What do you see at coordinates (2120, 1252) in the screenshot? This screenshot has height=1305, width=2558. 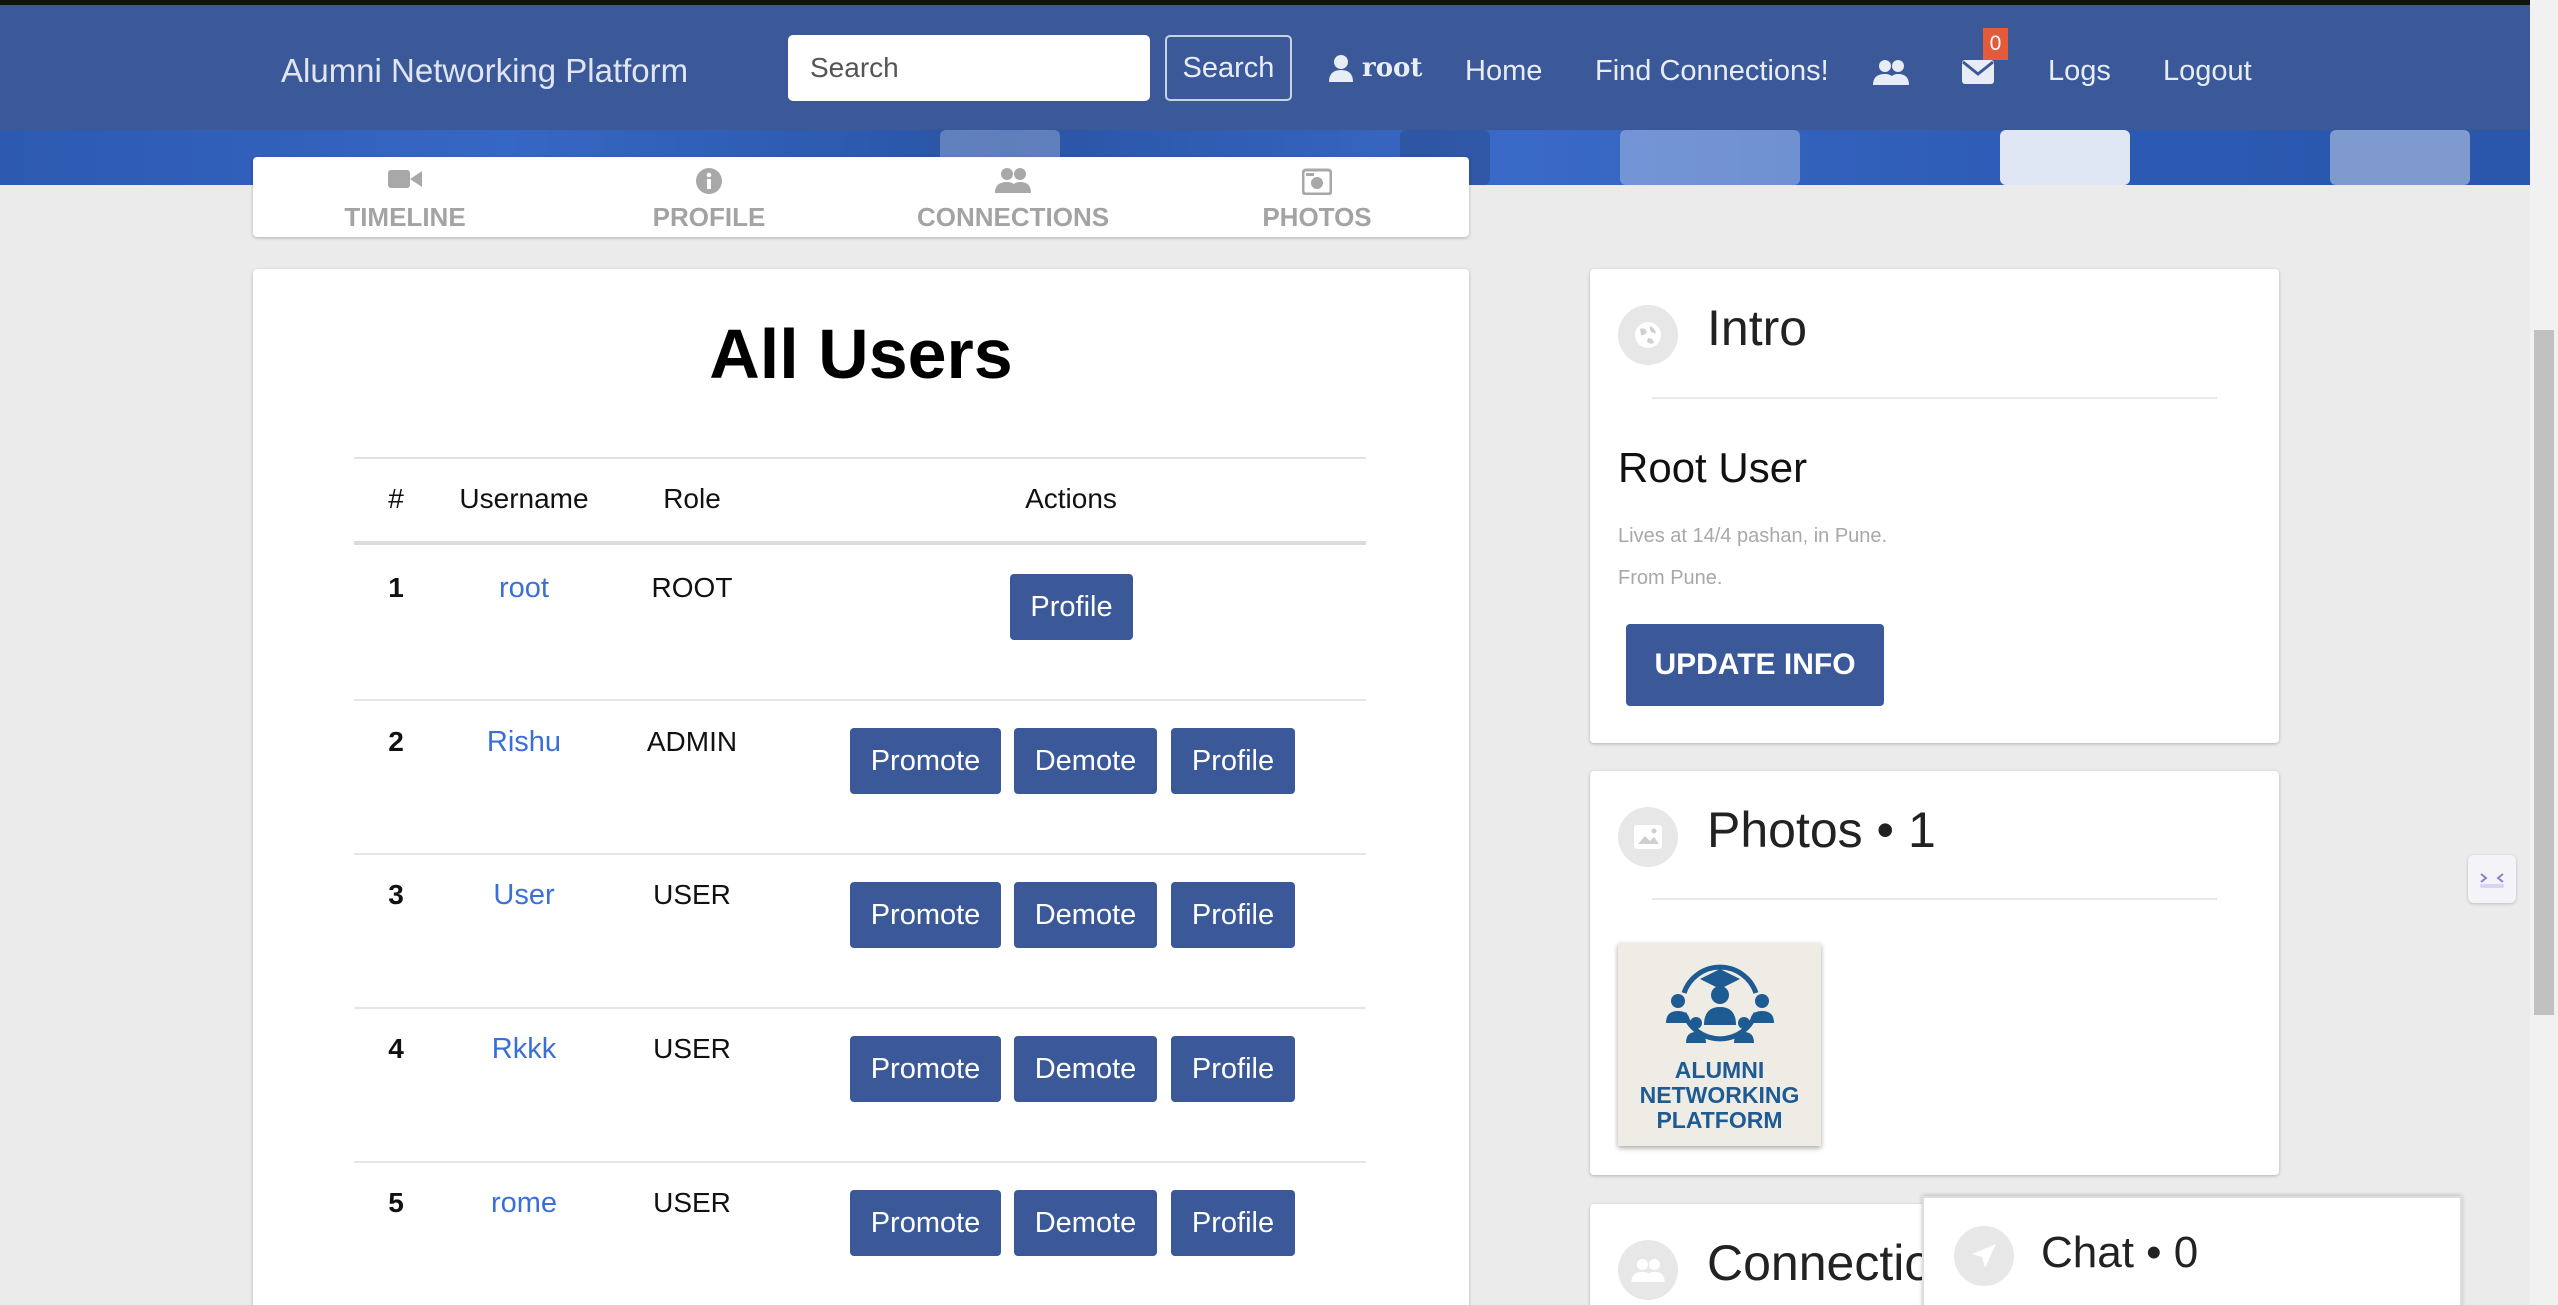 I see `chat-title: Chat • 0` at bounding box center [2120, 1252].